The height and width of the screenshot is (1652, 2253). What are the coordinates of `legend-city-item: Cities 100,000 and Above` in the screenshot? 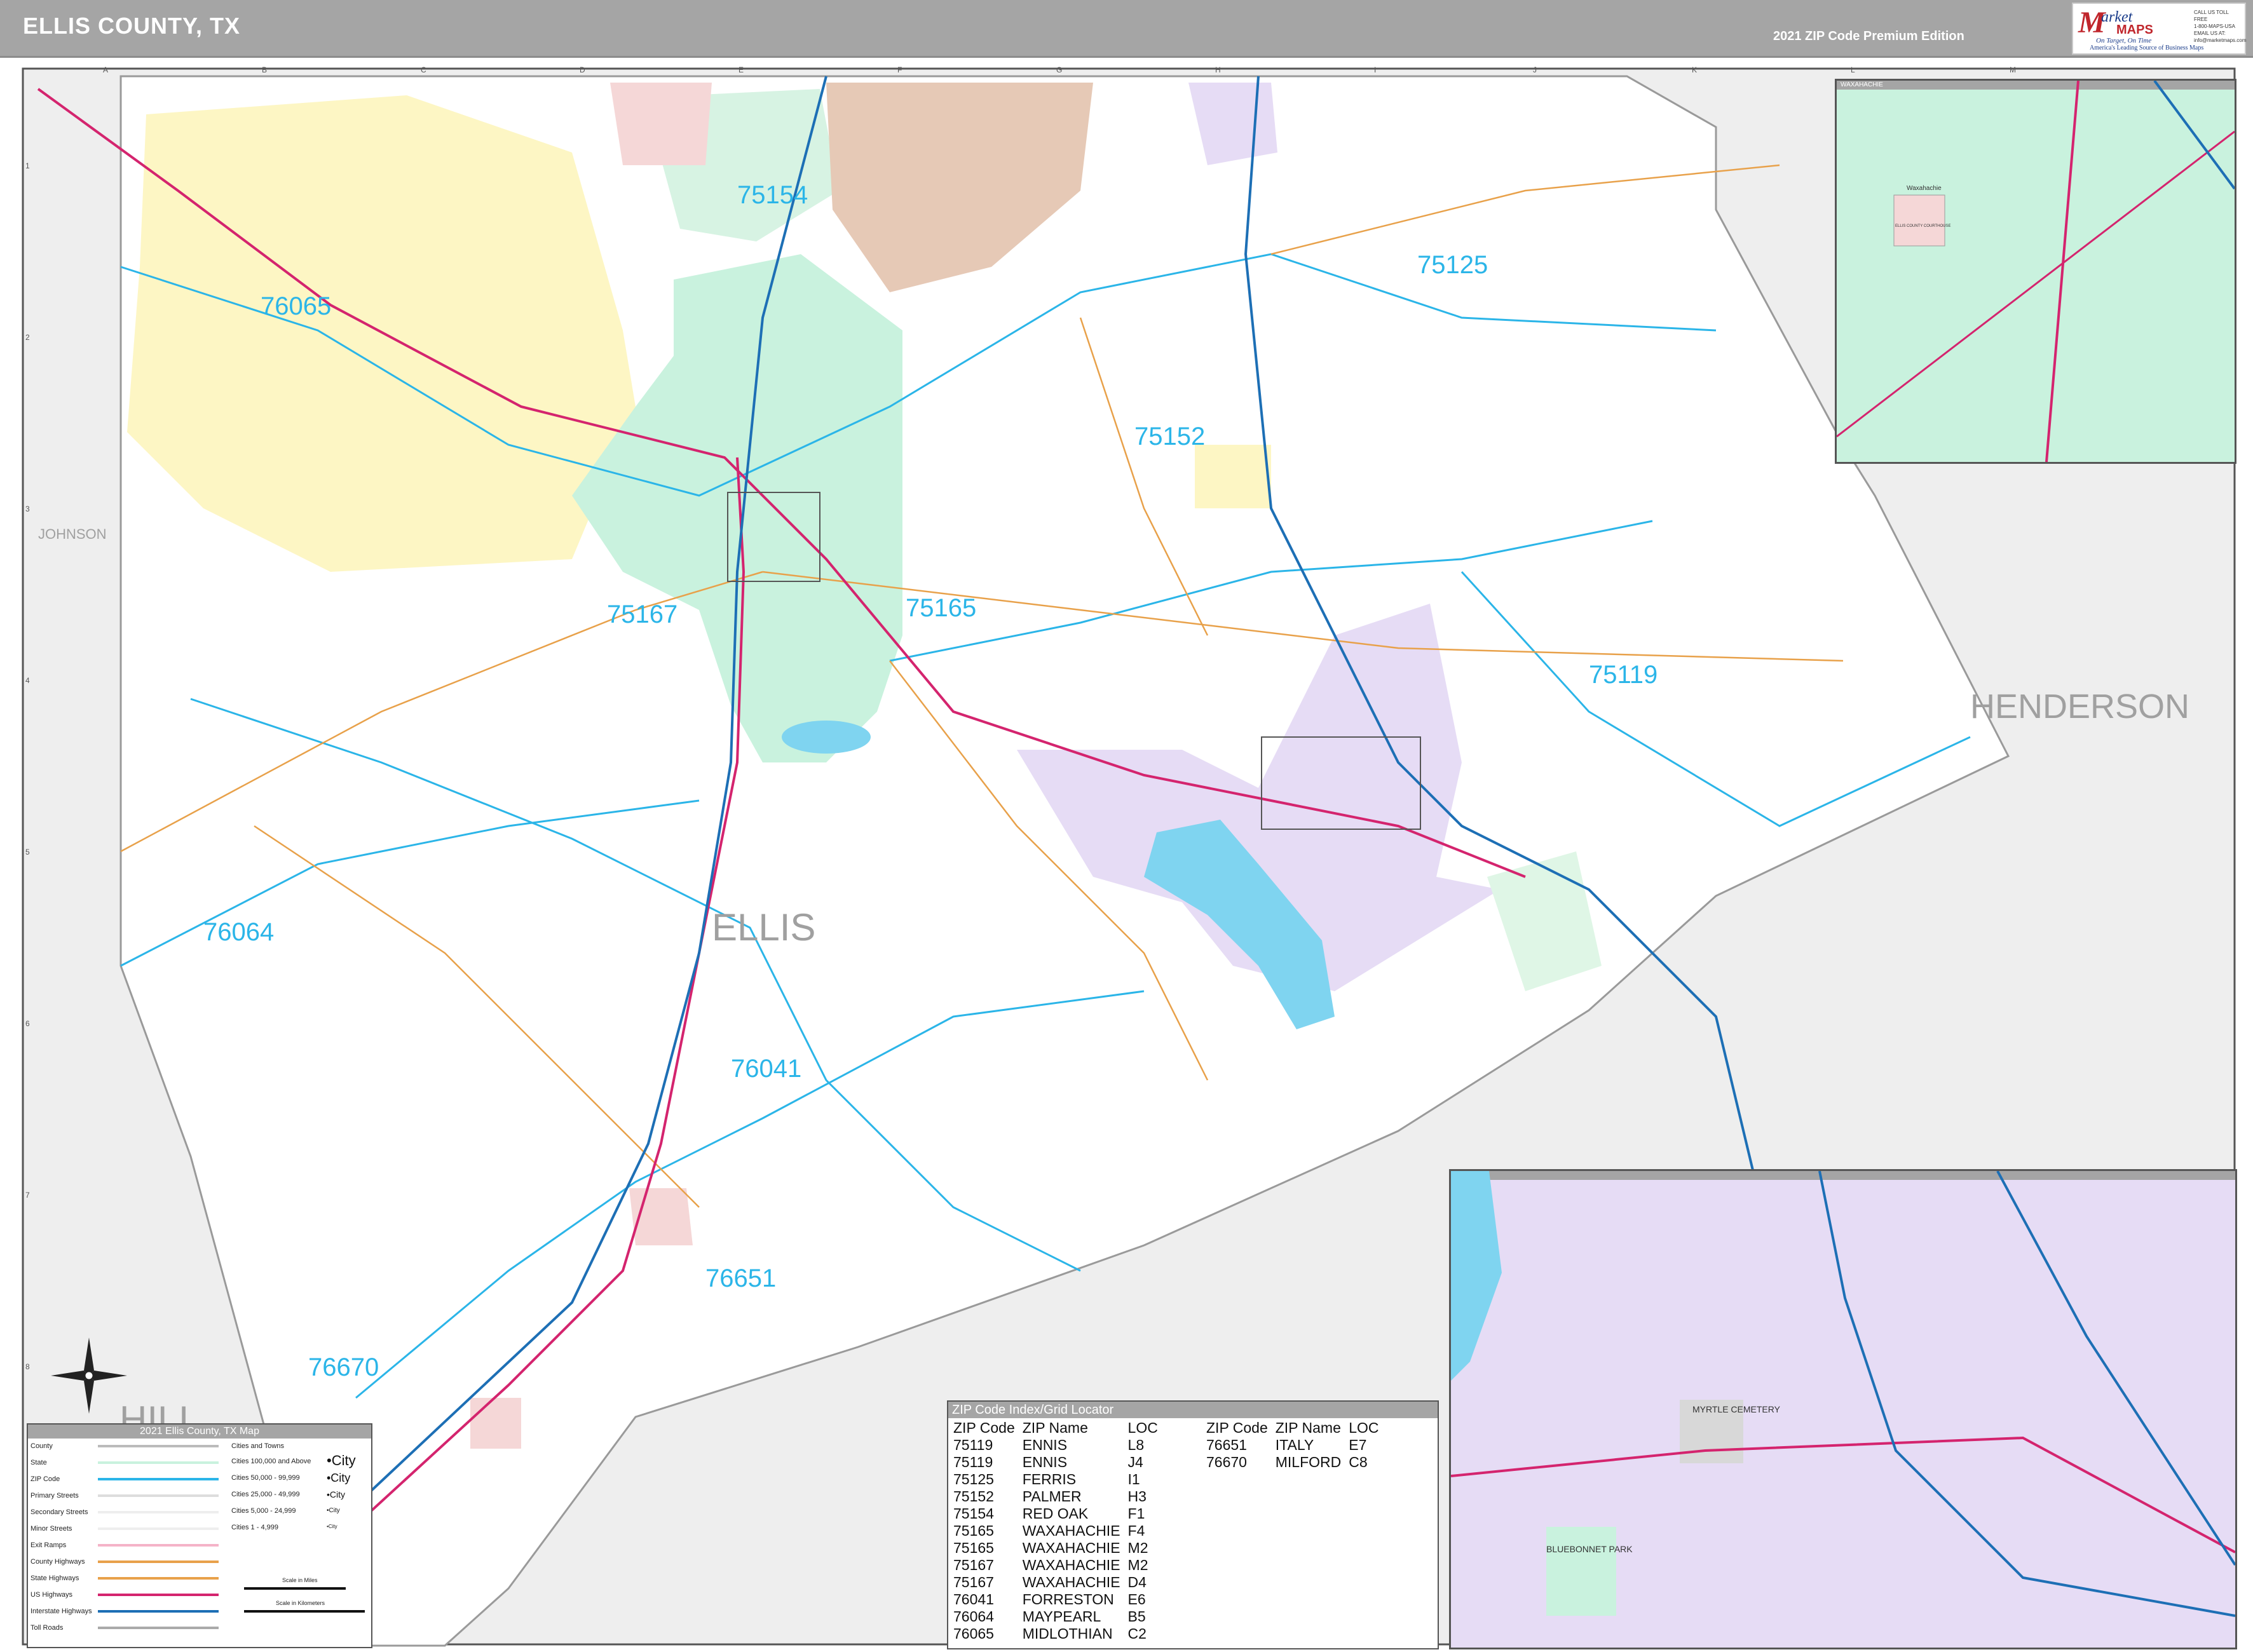 It's located at (271, 1461).